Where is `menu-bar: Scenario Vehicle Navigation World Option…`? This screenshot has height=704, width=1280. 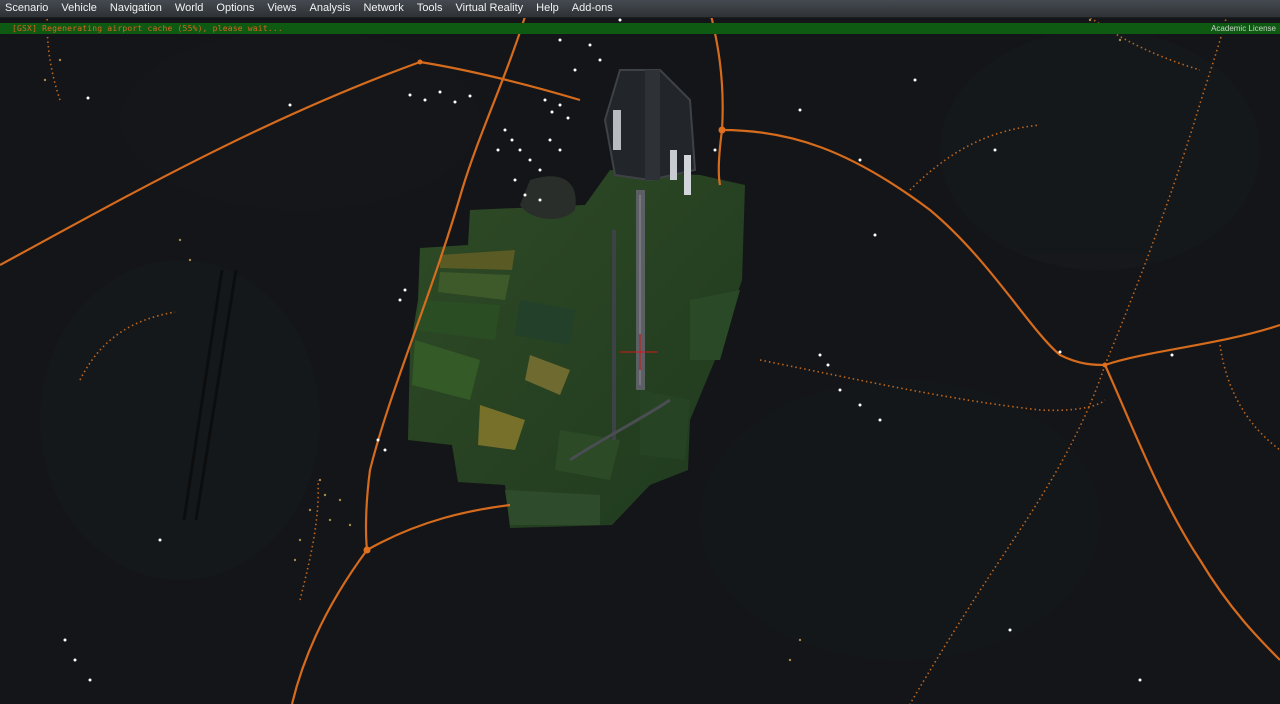 menu-bar: Scenario Vehicle Navigation World Option… is located at coordinates (640, 9).